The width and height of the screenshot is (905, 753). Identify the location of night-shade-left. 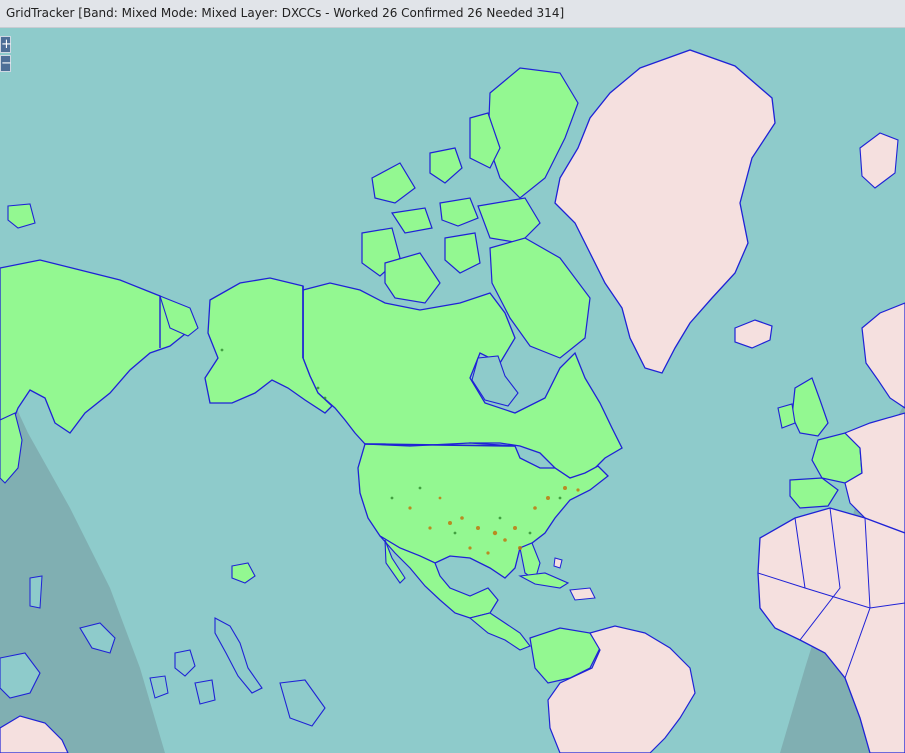
(82, 563).